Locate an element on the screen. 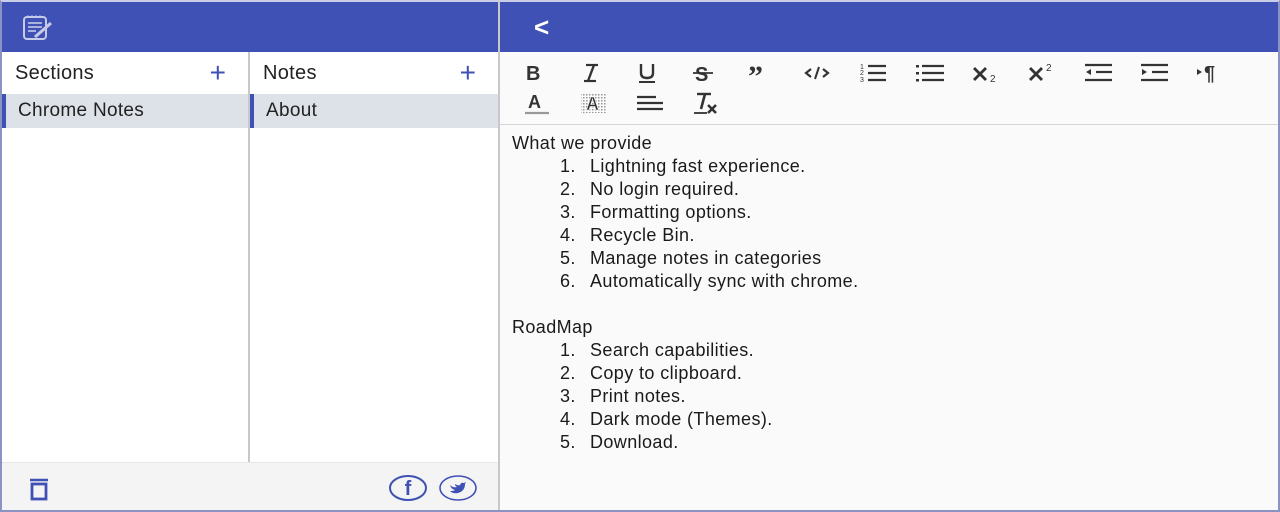 The image size is (1280, 512). list-item: 2. Copy to clipboard. is located at coordinates (651, 373).